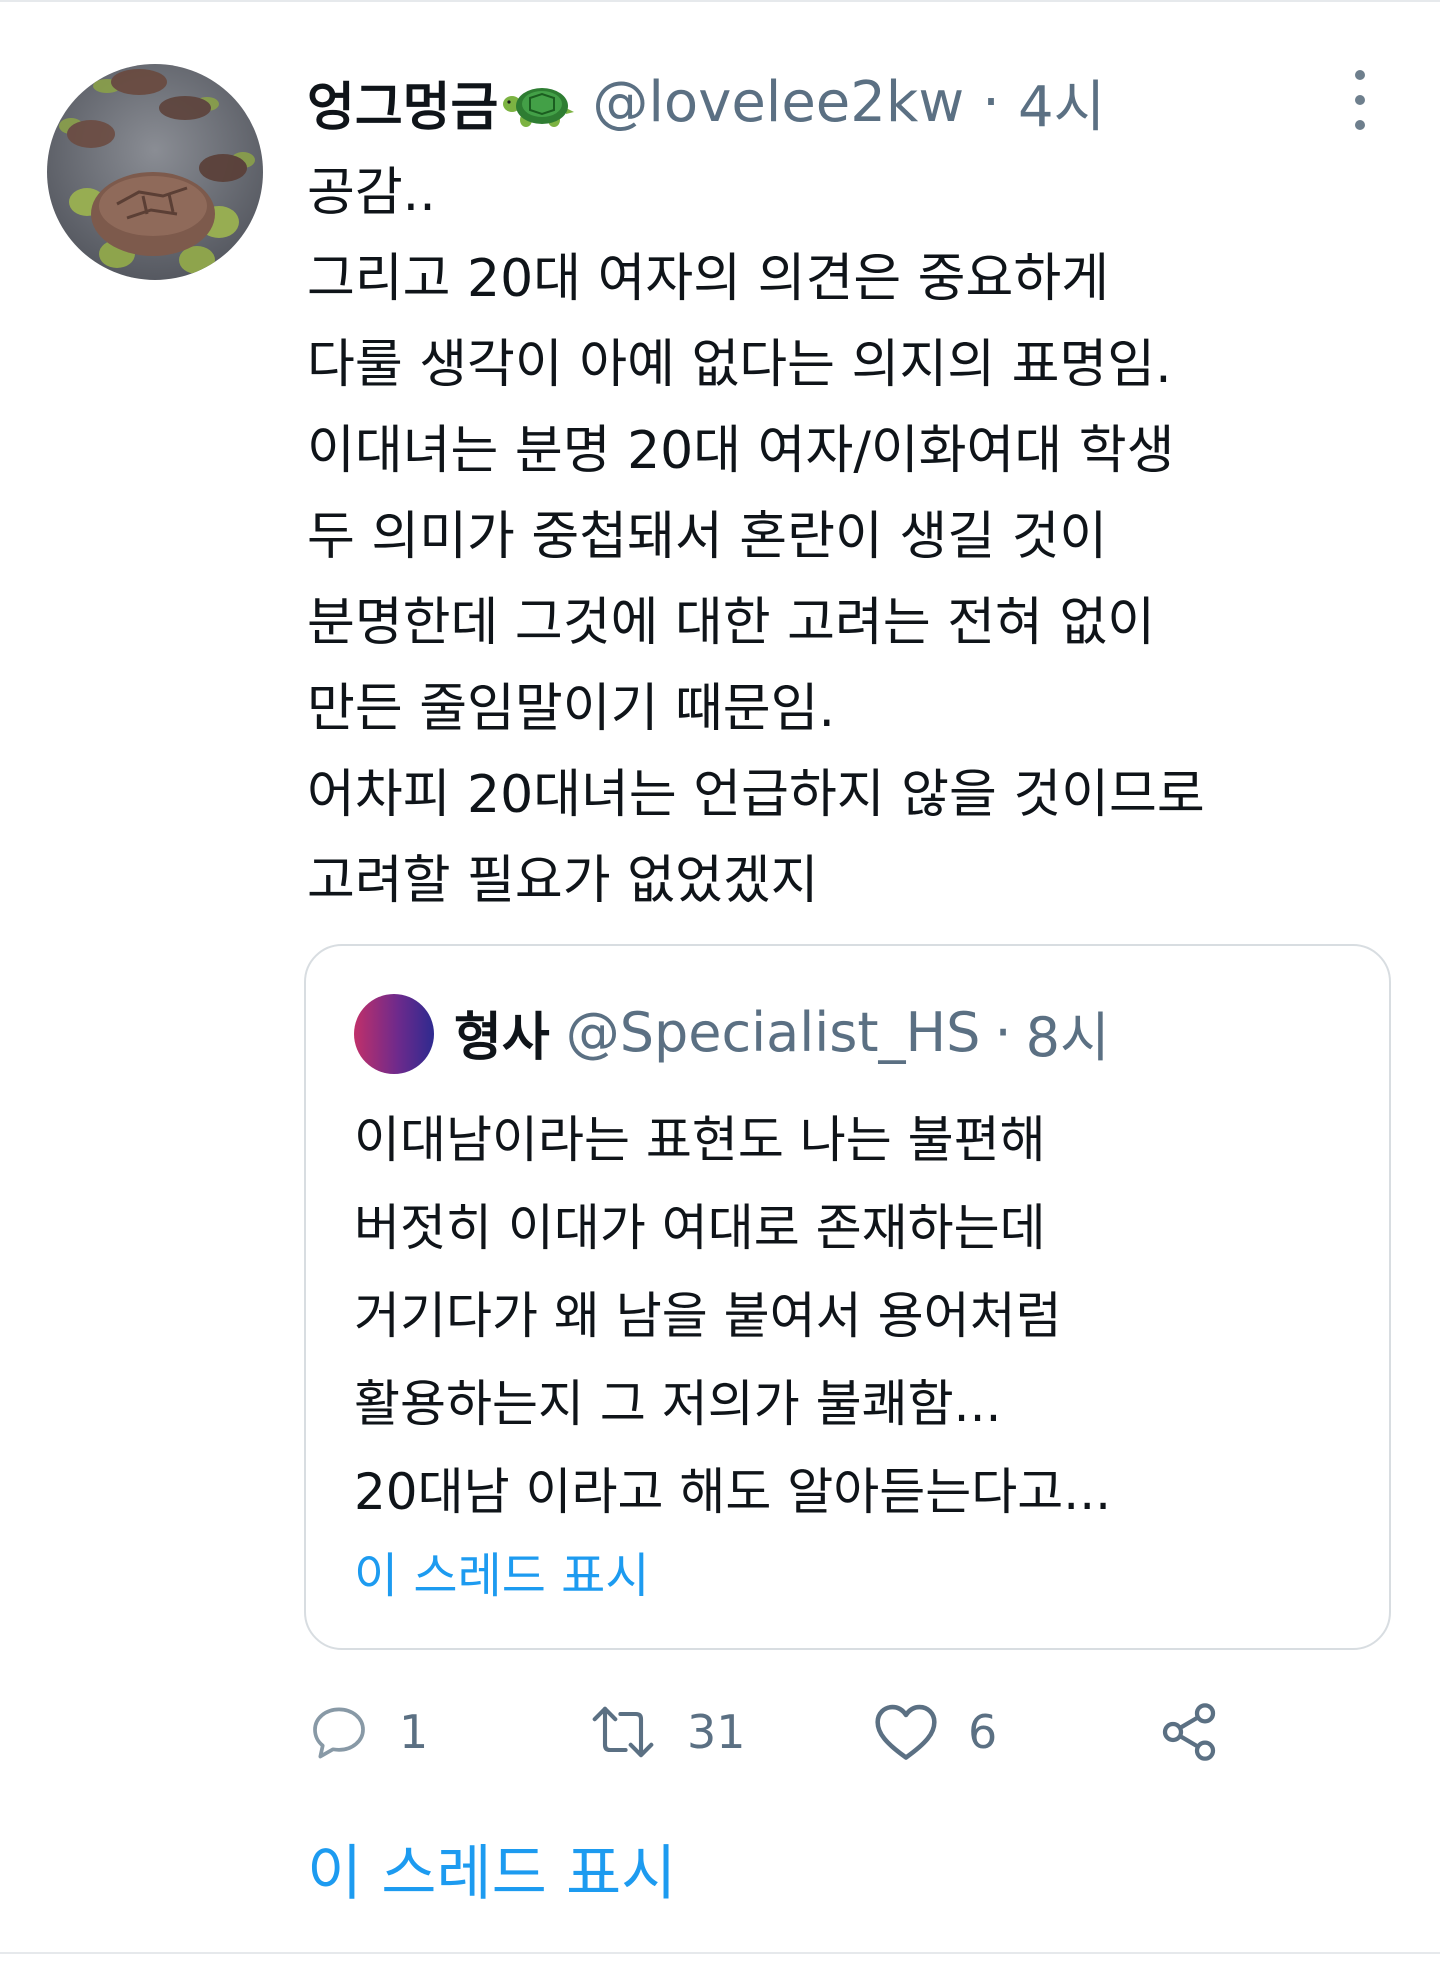 The width and height of the screenshot is (1440, 1973). What do you see at coordinates (502, 1037) in the screenshot?
I see `quoted-author-display-name: 형사` at bounding box center [502, 1037].